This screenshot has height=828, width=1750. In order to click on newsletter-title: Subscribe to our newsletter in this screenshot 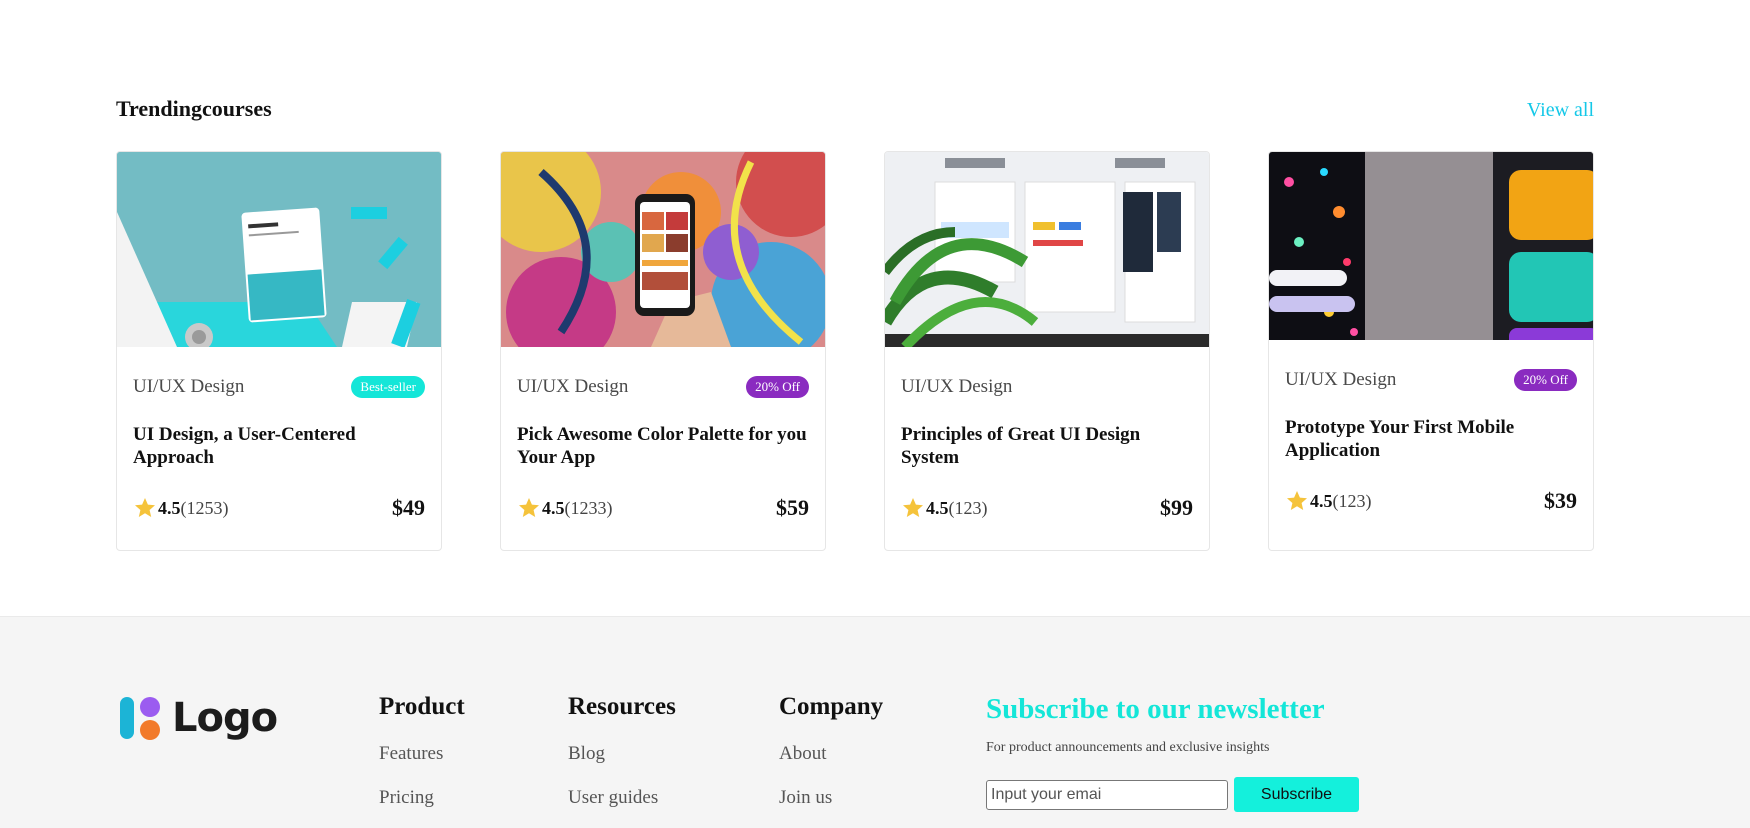, I will do `click(1155, 709)`.